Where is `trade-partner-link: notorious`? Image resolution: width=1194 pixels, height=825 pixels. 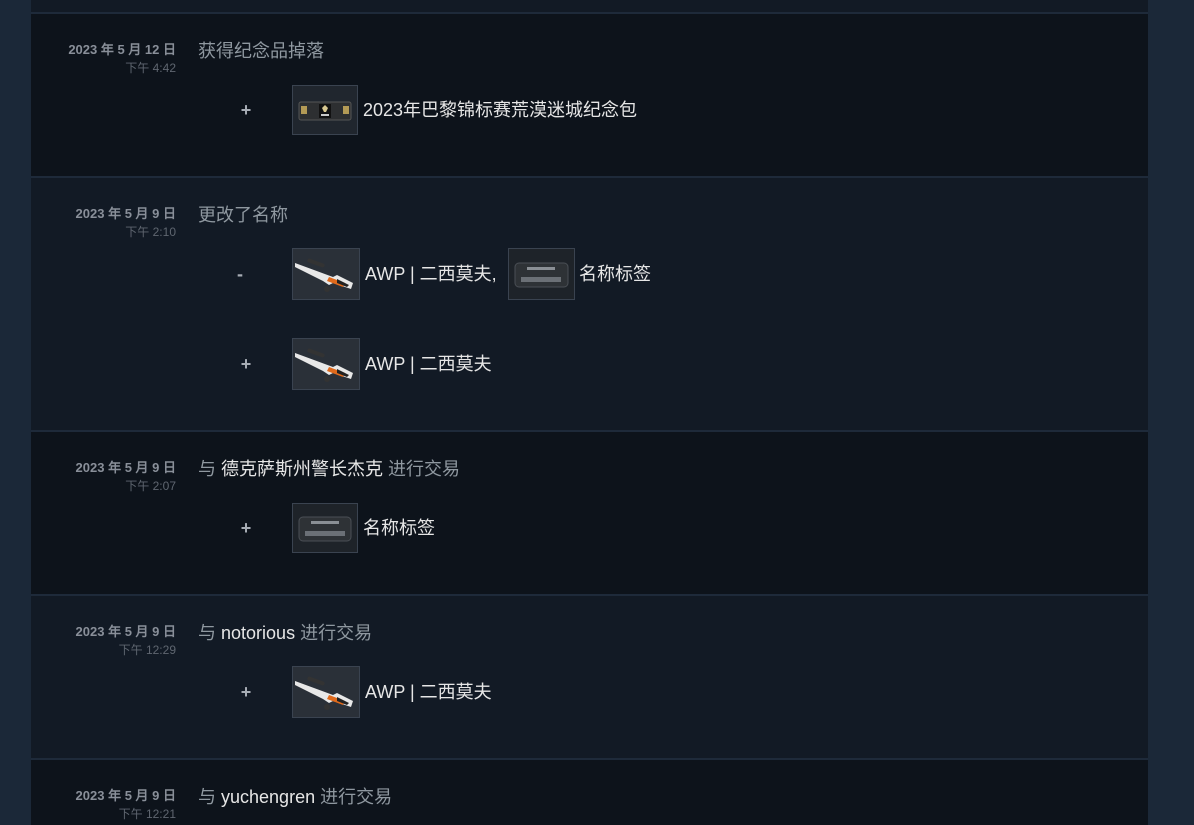
trade-partner-link: notorious is located at coordinates (258, 633).